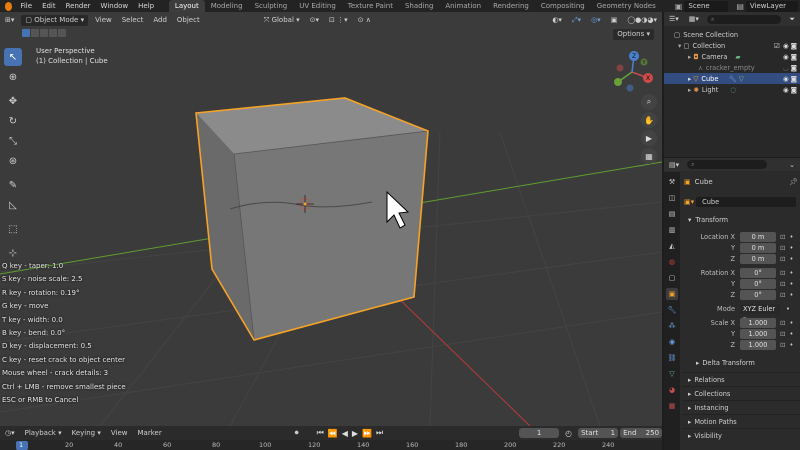 The width and height of the screenshot is (800, 450). Describe the element at coordinates (188, 20) in the screenshot. I see `menu-object: Object` at that location.